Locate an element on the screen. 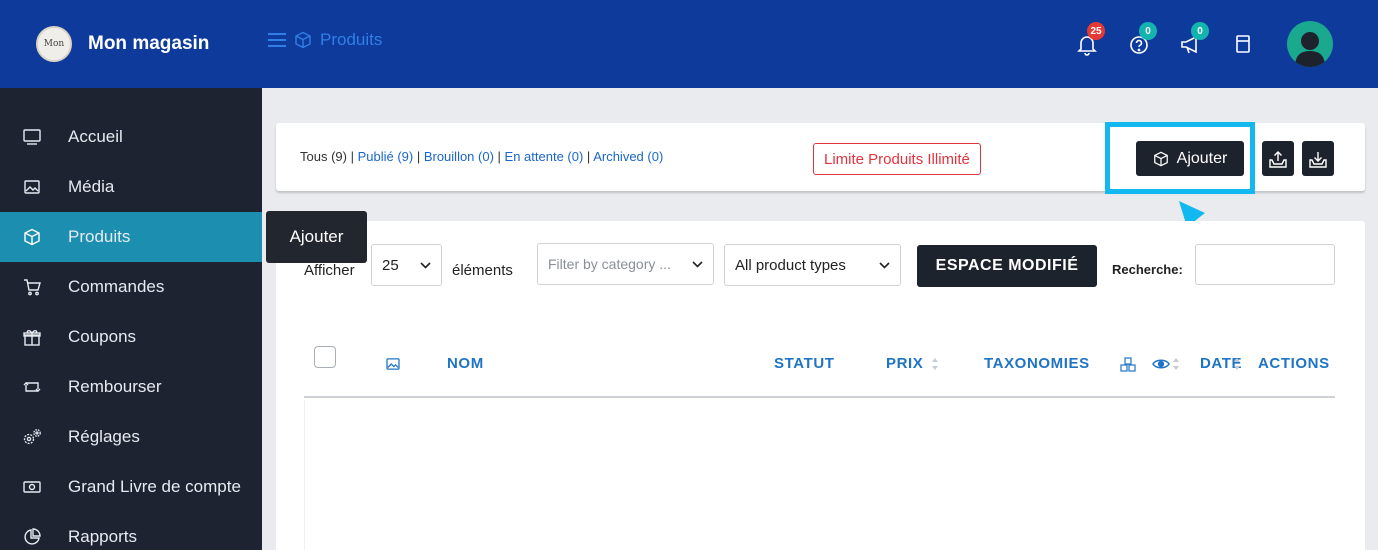 The height and width of the screenshot is (550, 1378). export-button is located at coordinates (1318, 158).